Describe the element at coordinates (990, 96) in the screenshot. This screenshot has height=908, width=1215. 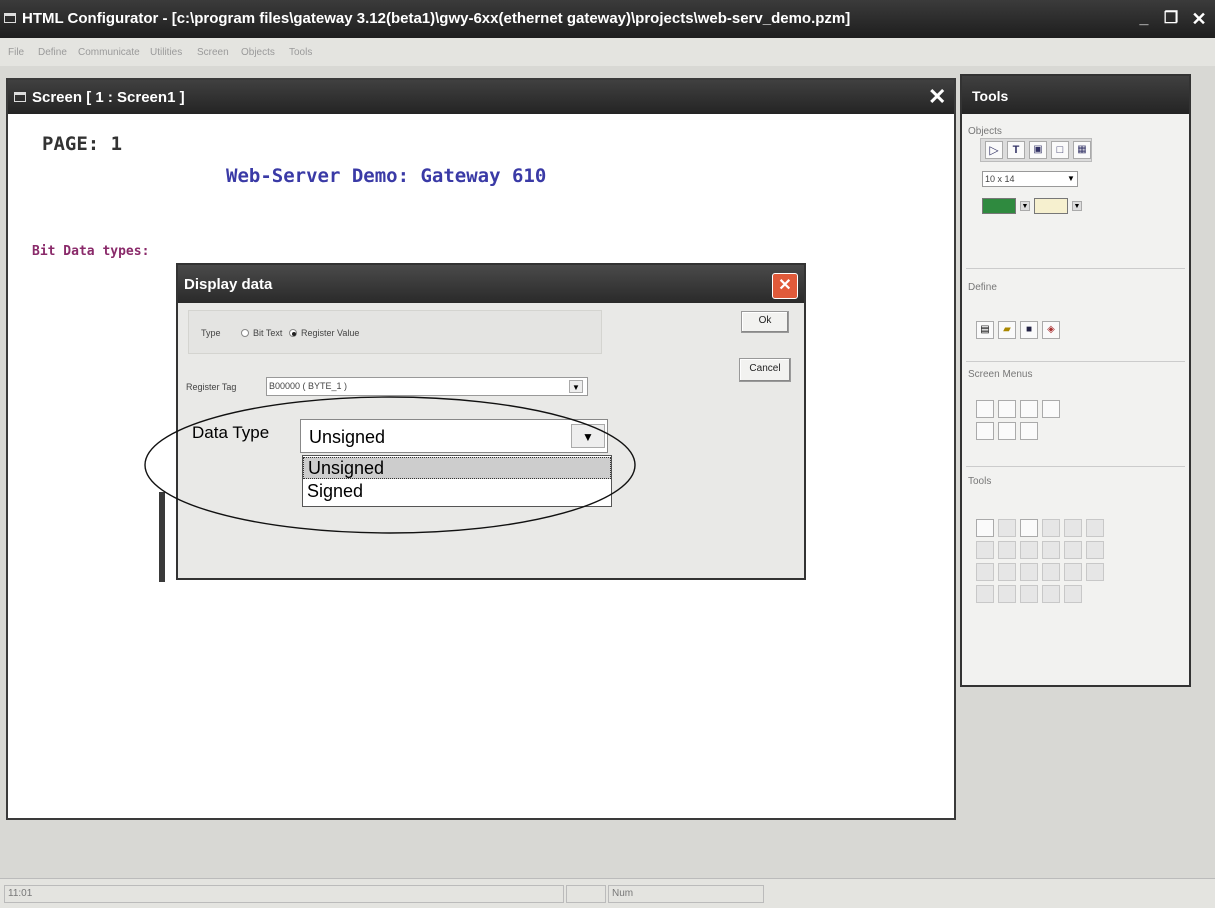
I see `tools-panel-title: Tools` at that location.